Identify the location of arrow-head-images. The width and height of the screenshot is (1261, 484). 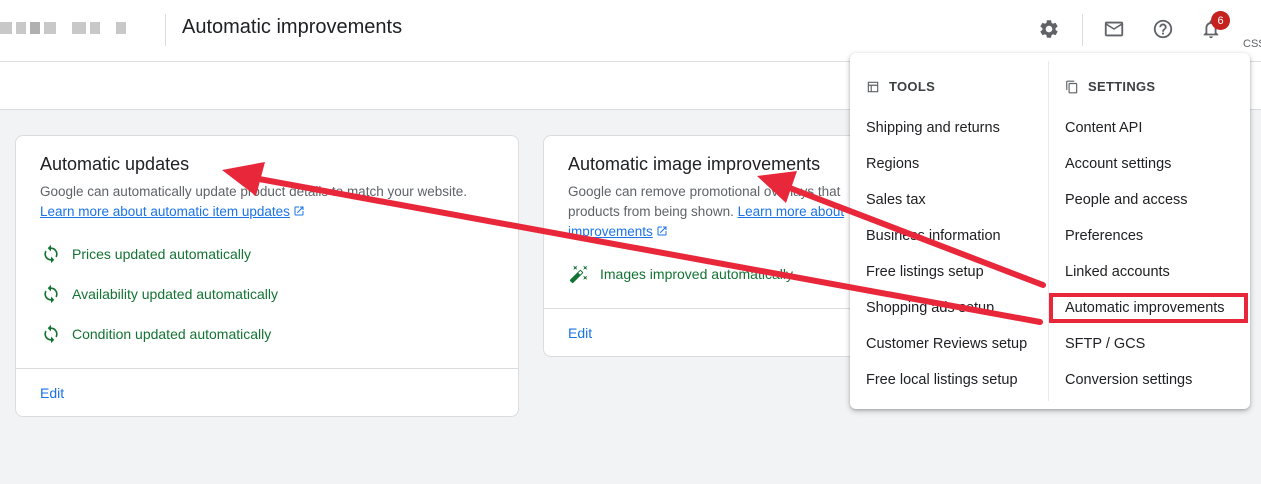
(777, 187).